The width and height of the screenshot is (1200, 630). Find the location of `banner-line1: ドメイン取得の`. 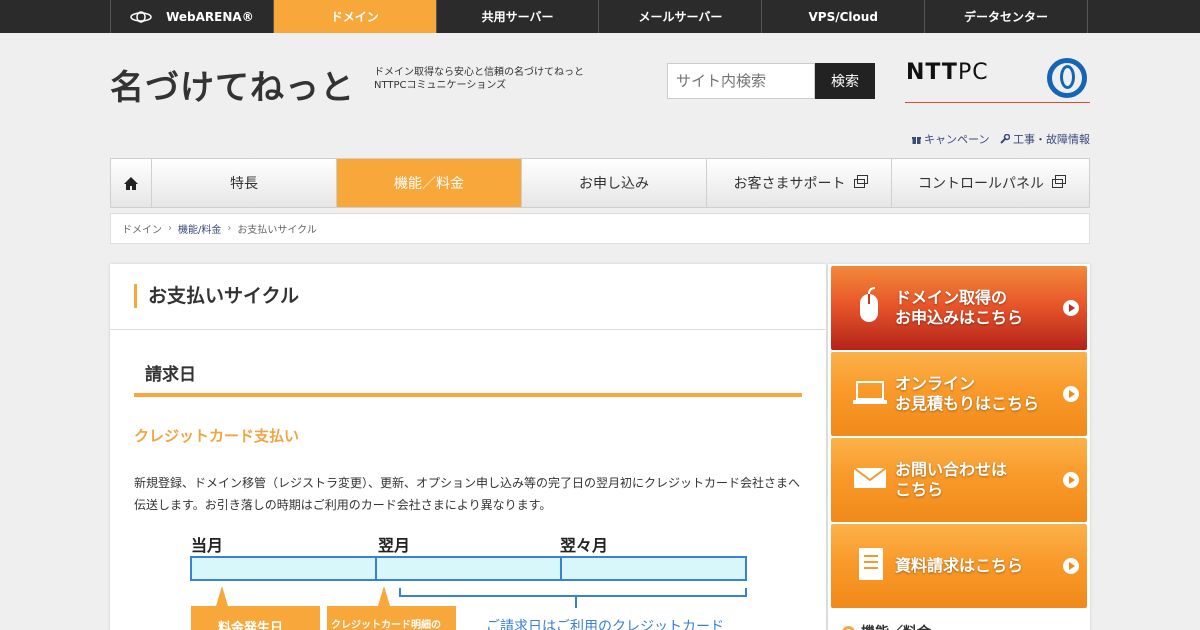

banner-line1: ドメイン取得の is located at coordinates (951, 297).